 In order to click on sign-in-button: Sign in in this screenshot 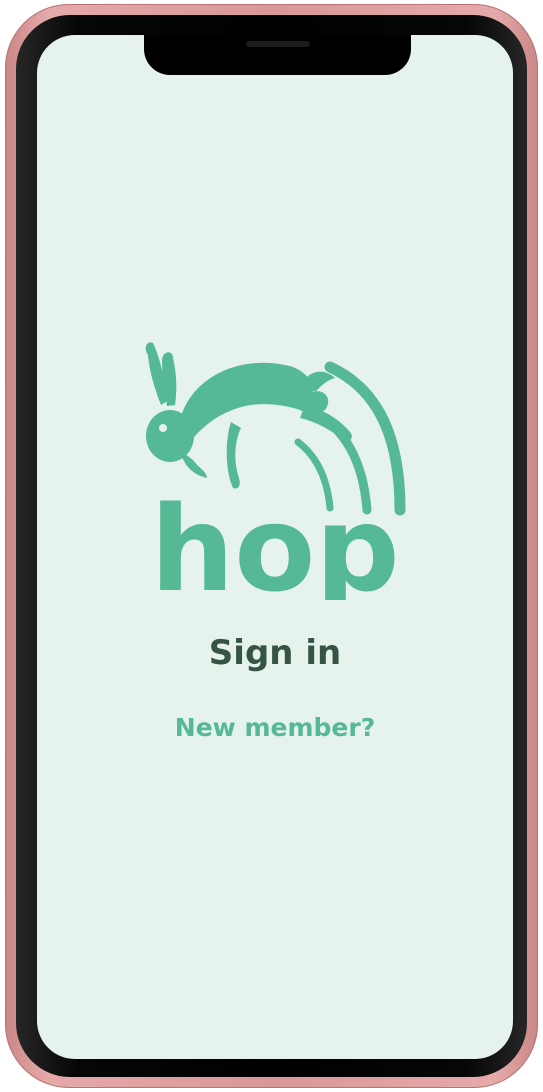, I will do `click(275, 653)`.